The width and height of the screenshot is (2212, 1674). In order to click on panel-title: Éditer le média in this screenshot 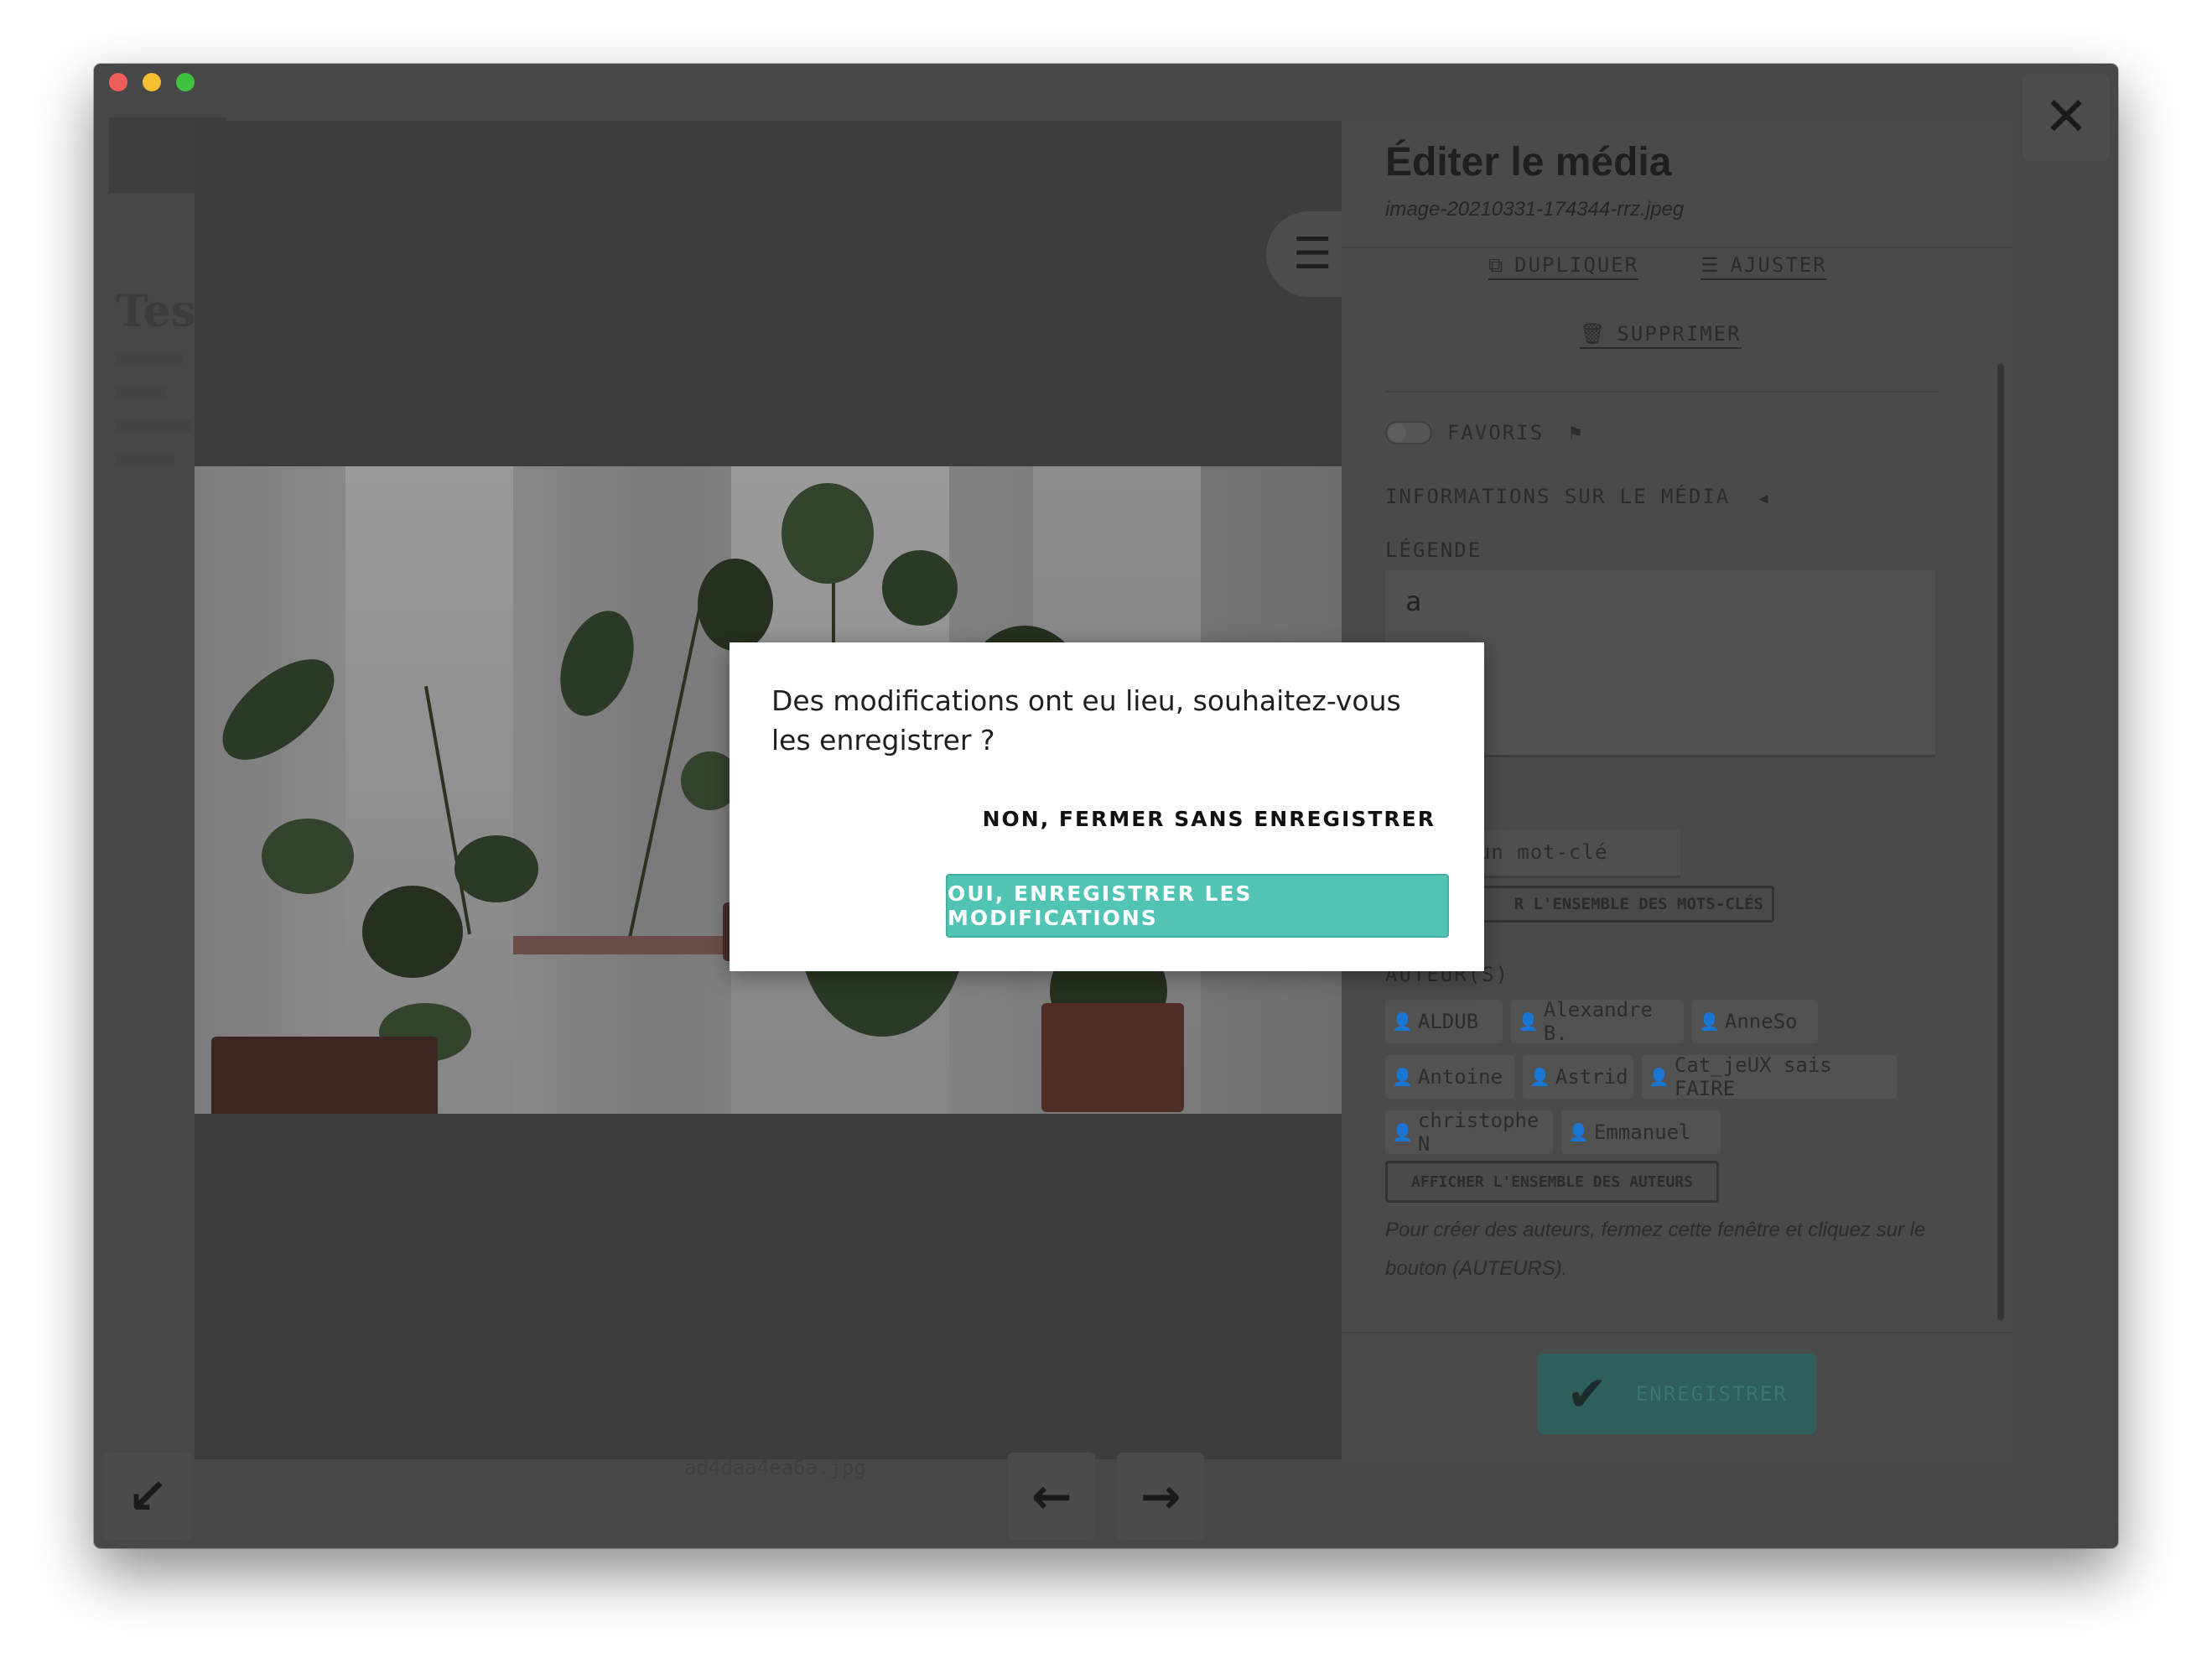, I will do `click(1528, 162)`.